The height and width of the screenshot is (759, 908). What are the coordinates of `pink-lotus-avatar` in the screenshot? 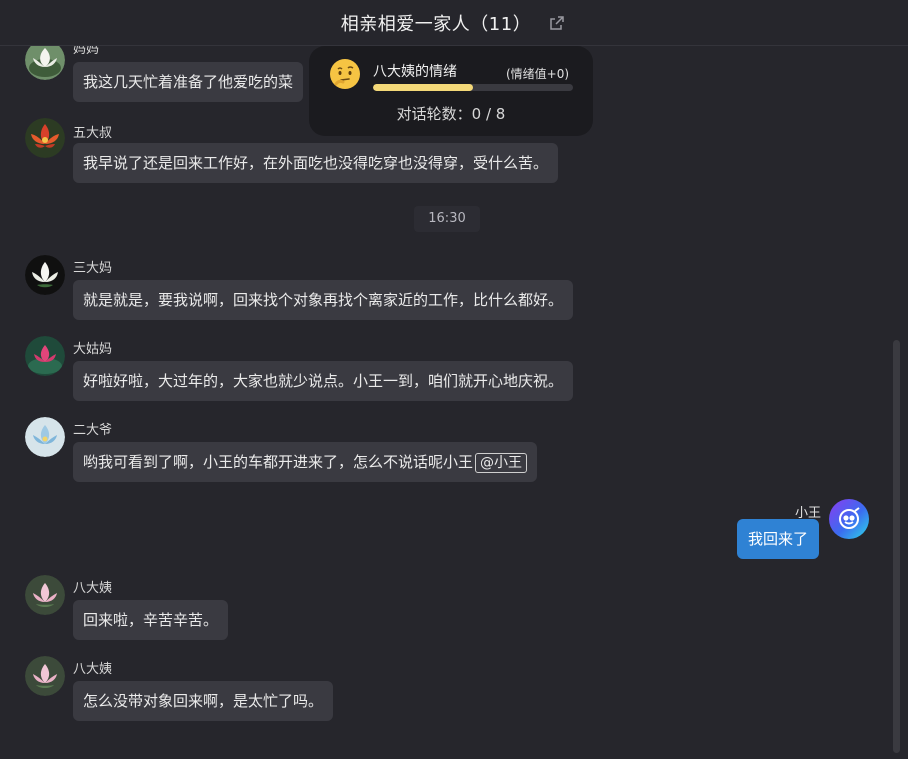 It's located at (45, 356).